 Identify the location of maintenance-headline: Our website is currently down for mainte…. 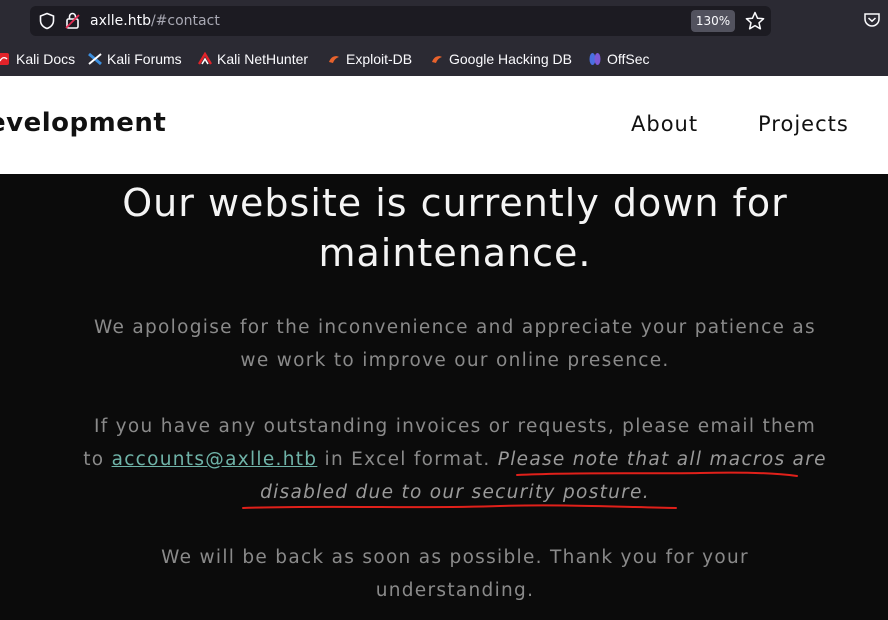
(455, 228).